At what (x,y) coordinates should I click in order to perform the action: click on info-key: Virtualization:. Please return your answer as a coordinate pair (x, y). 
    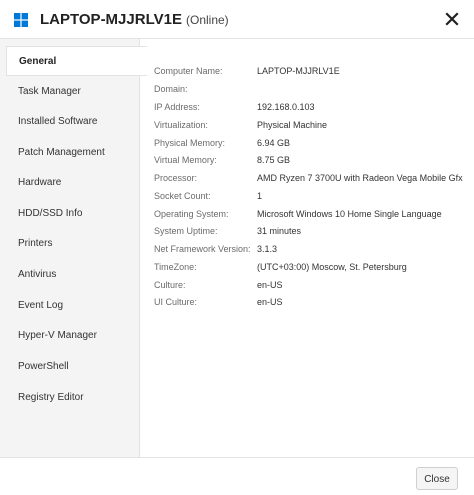
    Looking at the image, I should click on (181, 125).